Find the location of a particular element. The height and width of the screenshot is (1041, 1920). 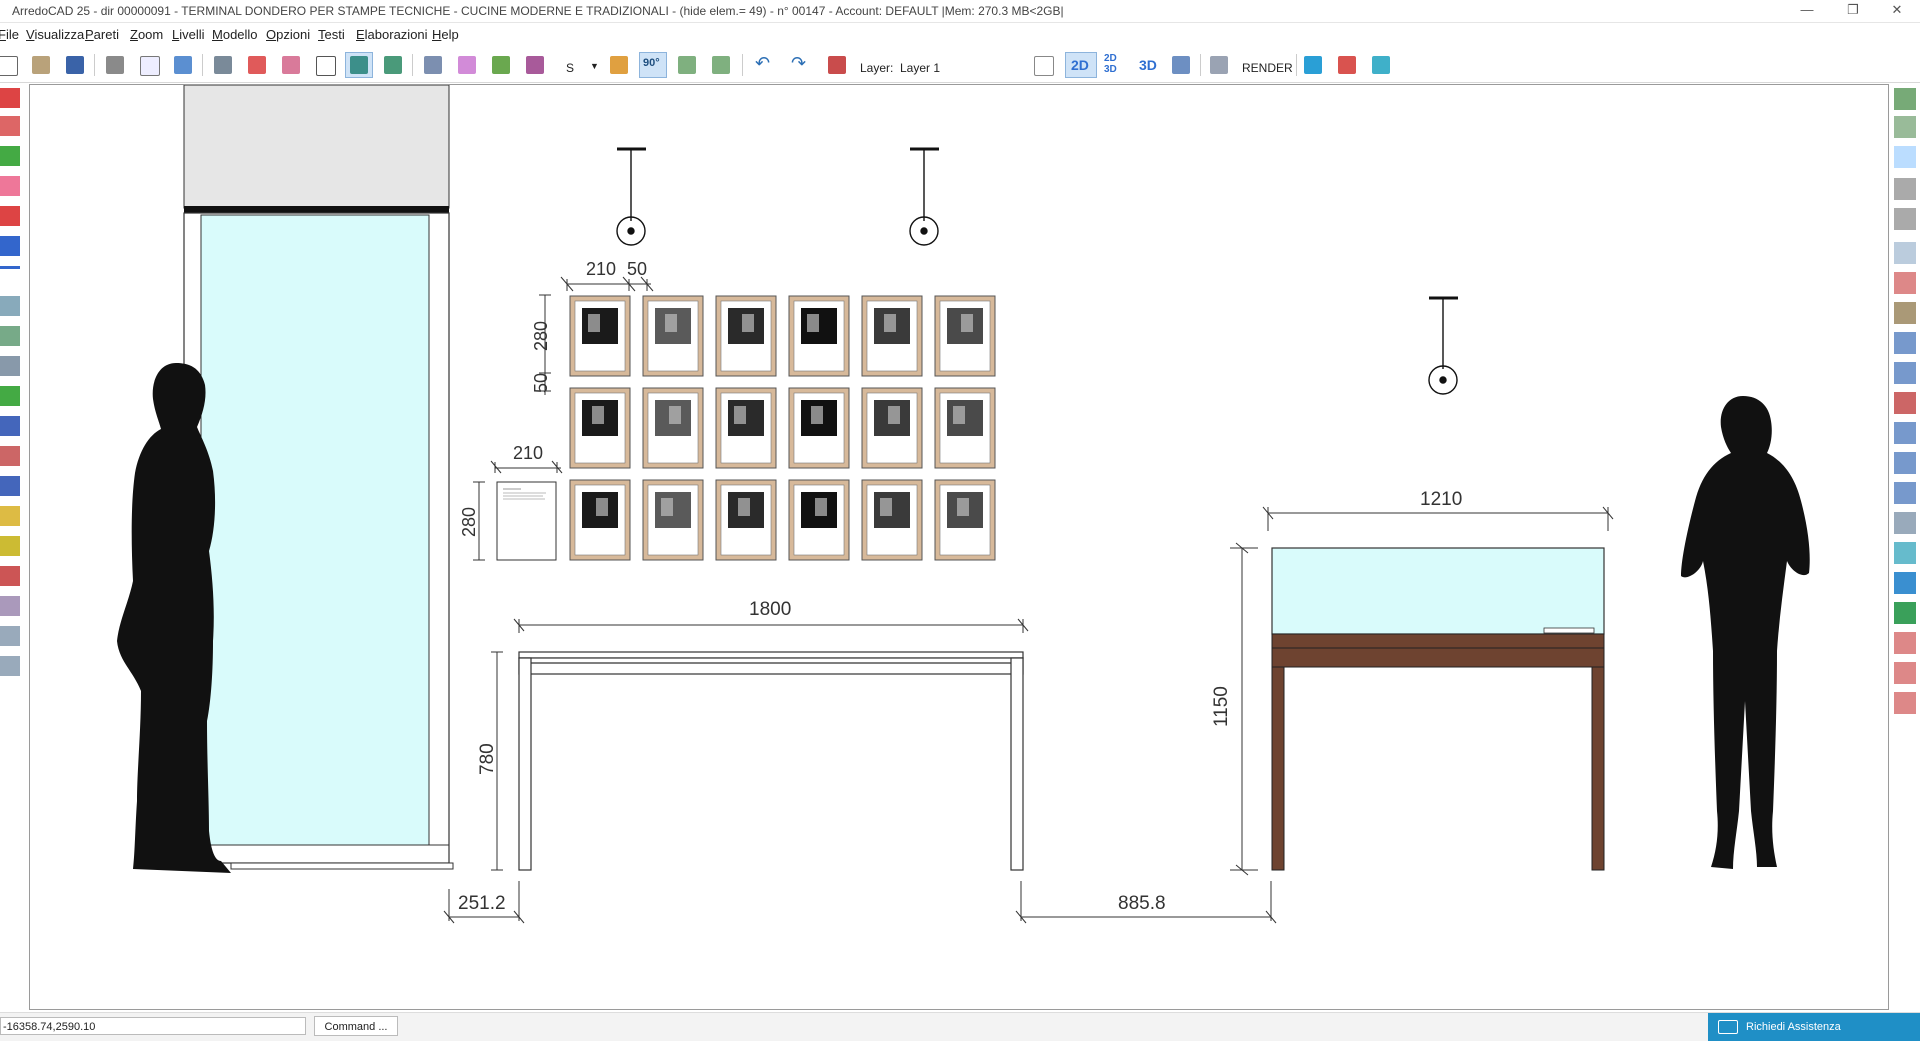

new-file-button is located at coordinates (10, 65).